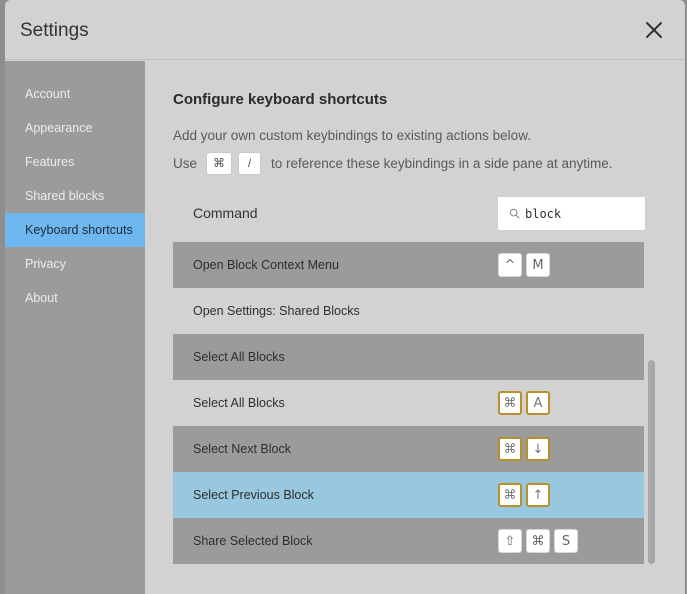 This screenshot has height=594, width=687. I want to click on shortcut-search-box, so click(571, 213).